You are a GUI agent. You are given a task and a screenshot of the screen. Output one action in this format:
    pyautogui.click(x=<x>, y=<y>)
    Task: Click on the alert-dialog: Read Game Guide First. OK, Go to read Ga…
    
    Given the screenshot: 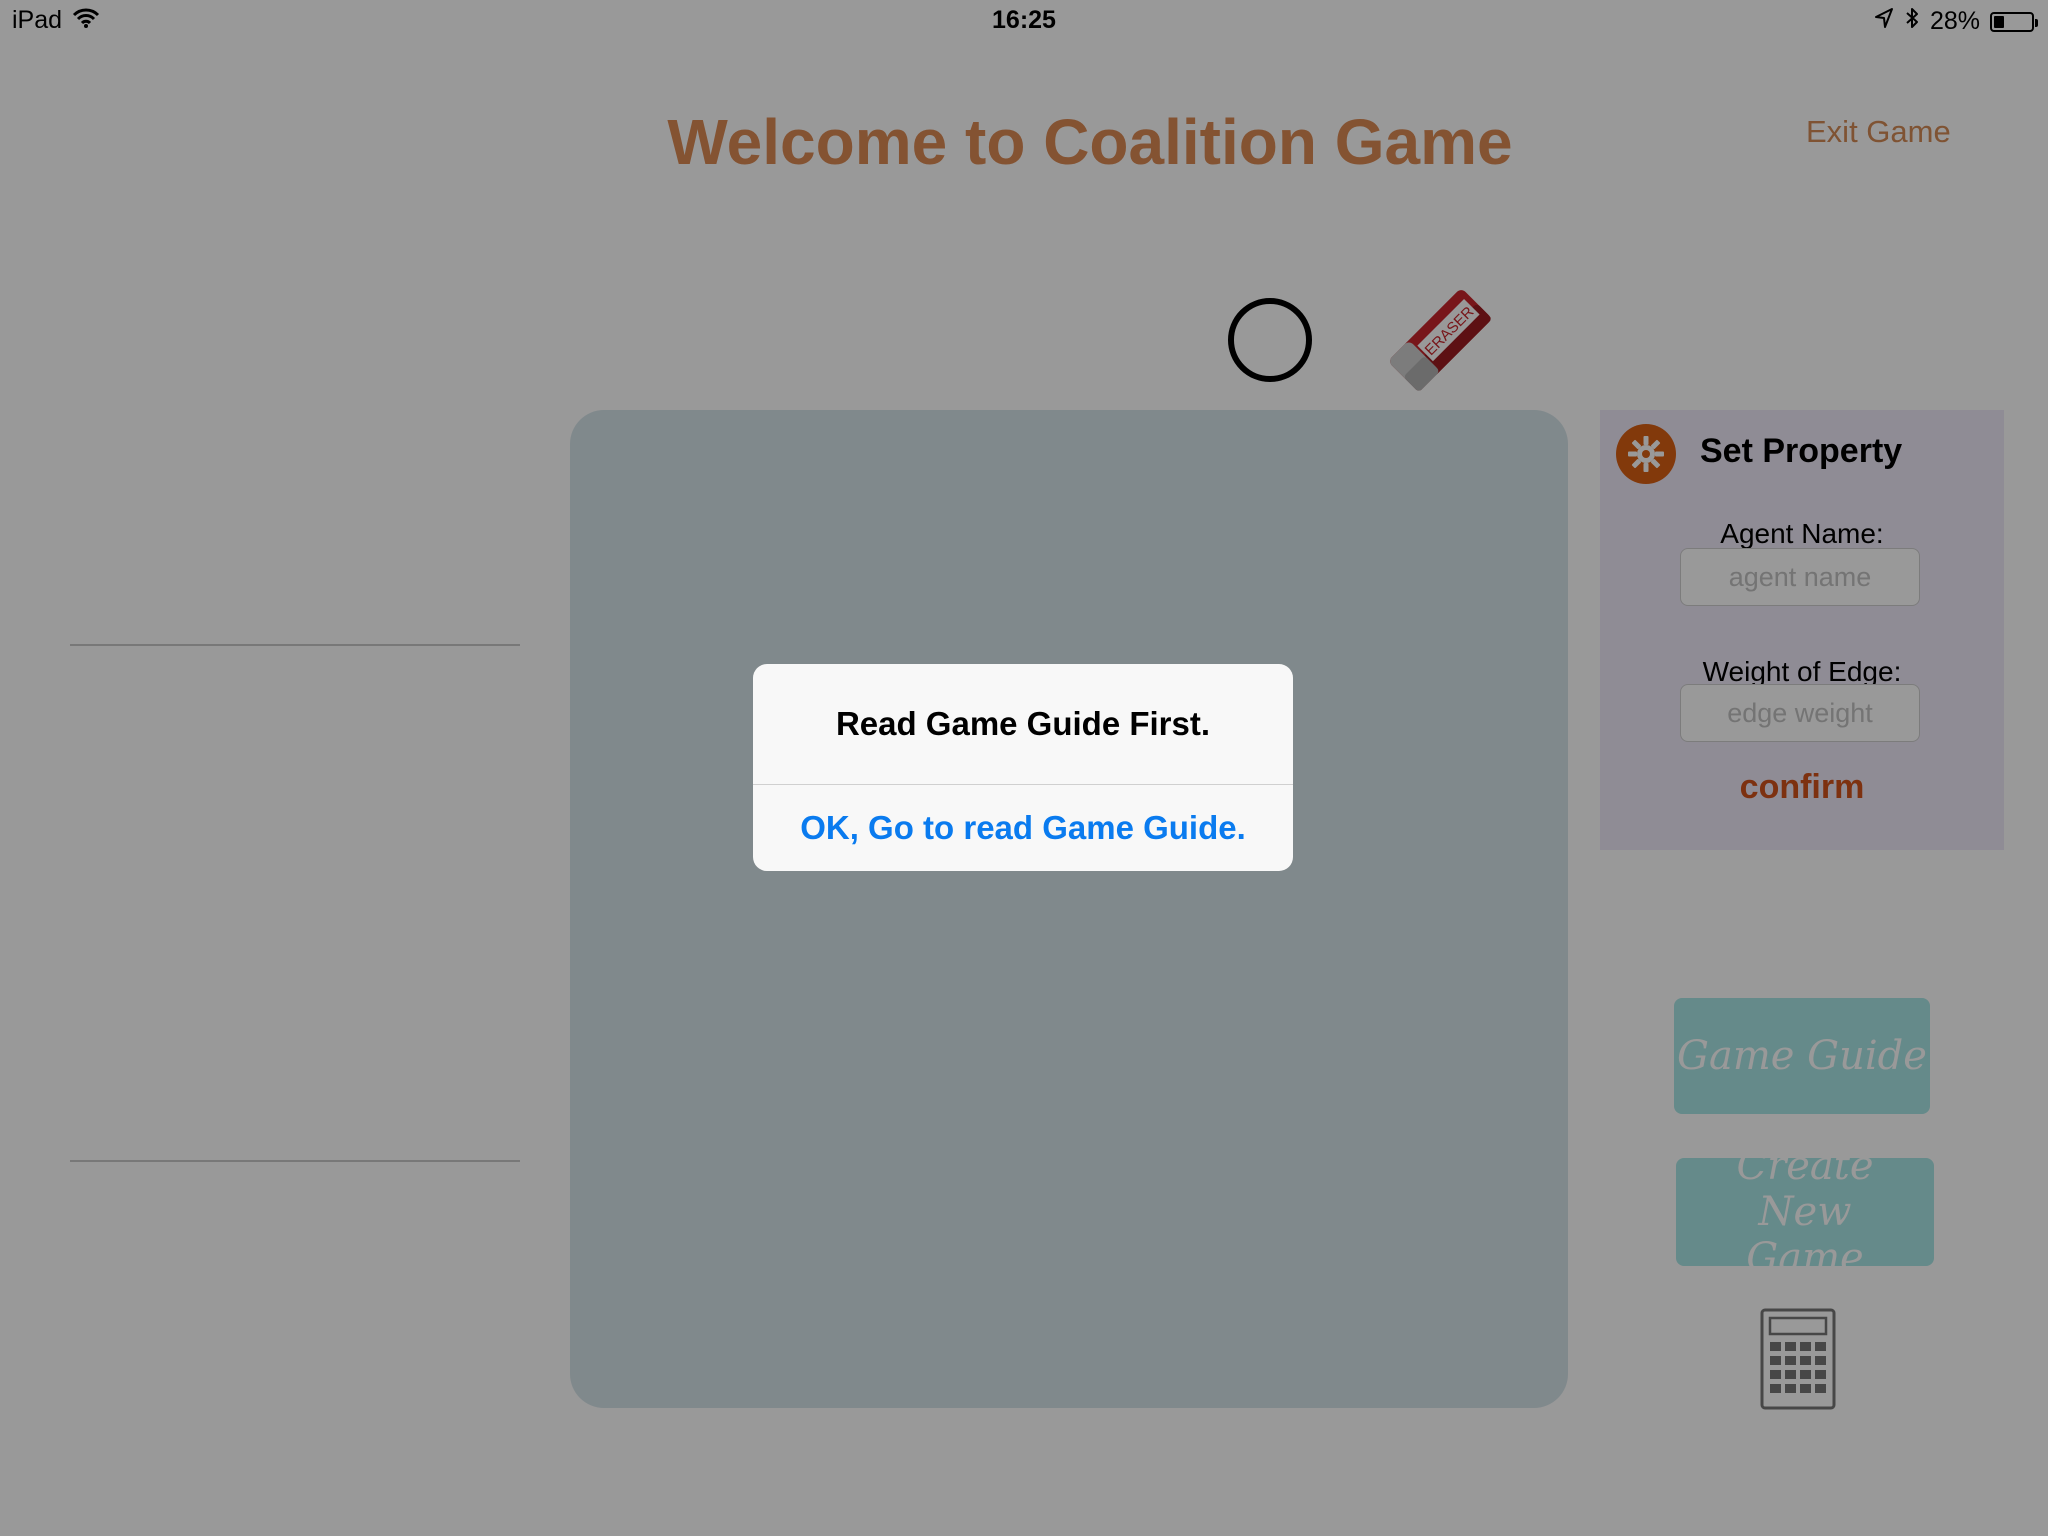 What is the action you would take?
    pyautogui.click(x=1023, y=767)
    